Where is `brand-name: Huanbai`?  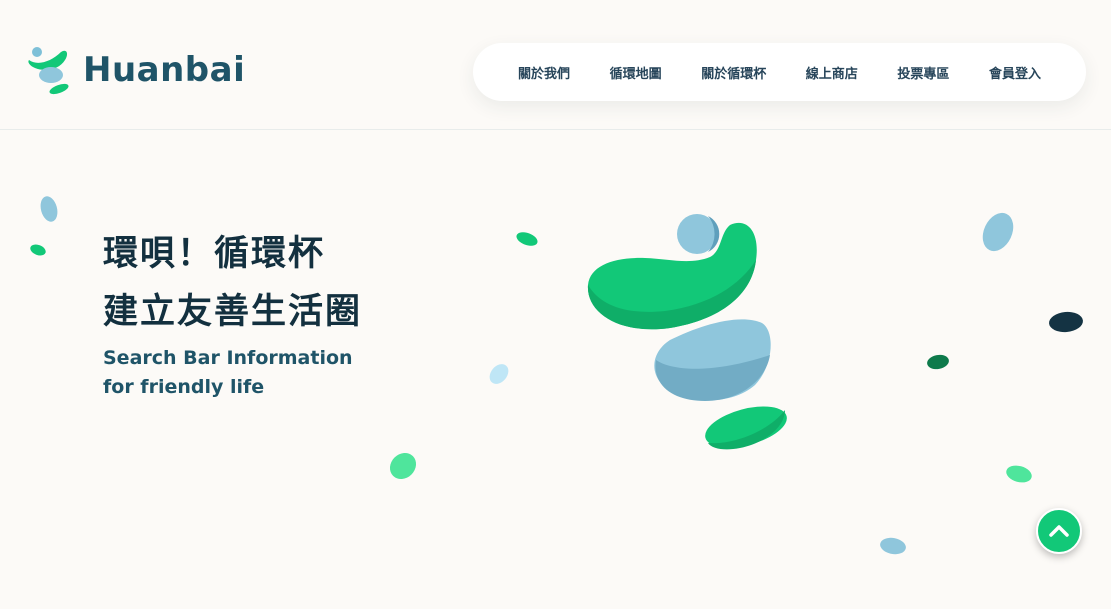 brand-name: Huanbai is located at coordinates (164, 70).